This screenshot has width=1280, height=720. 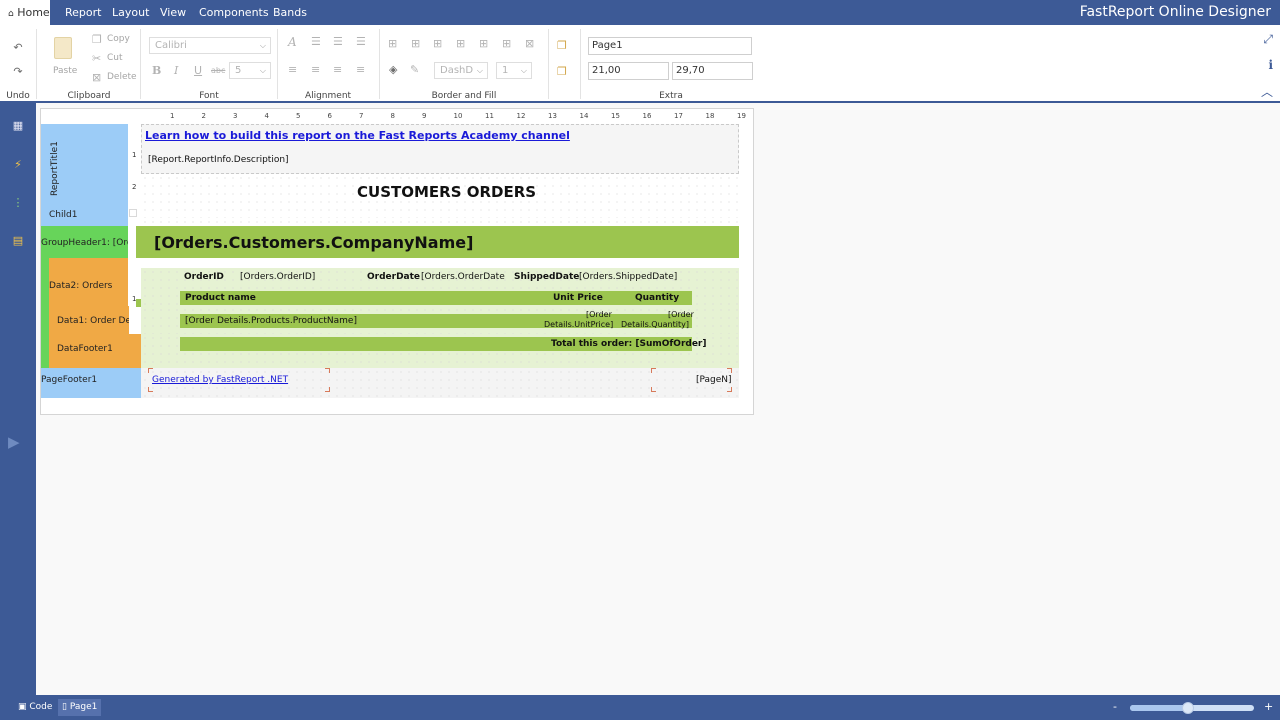 What do you see at coordinates (78, 286) in the screenshot?
I see `band-label-data2: Data2: Orders` at bounding box center [78, 286].